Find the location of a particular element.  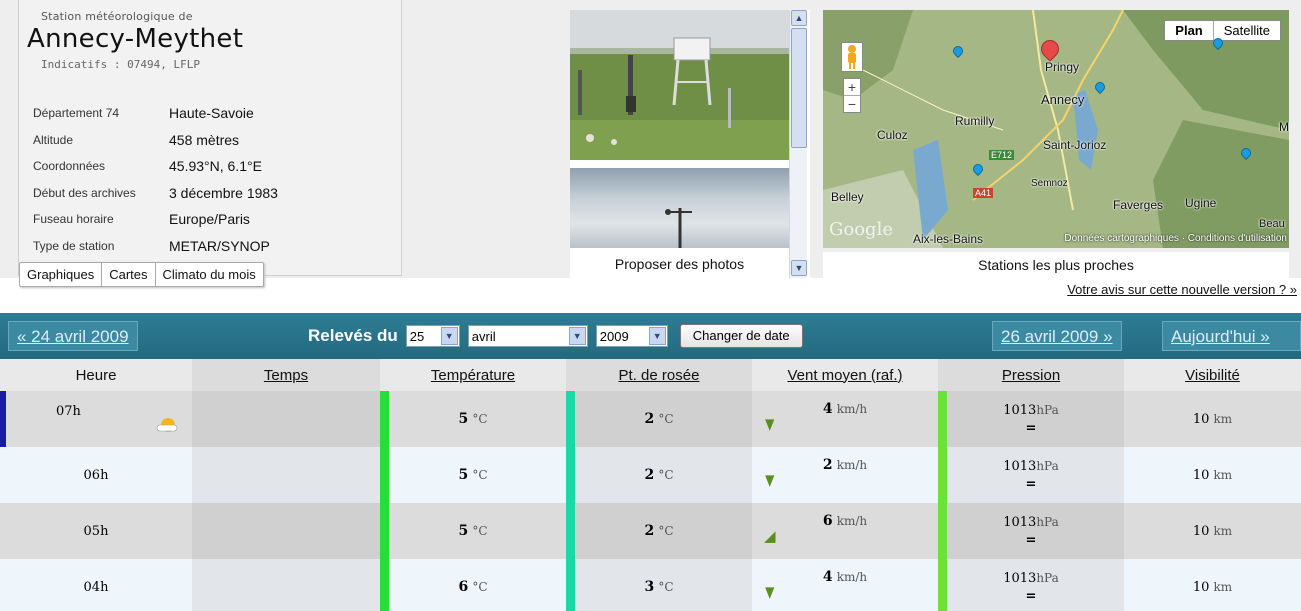

detail-altitude: Altitude 458 mètres is located at coordinates (155, 140).